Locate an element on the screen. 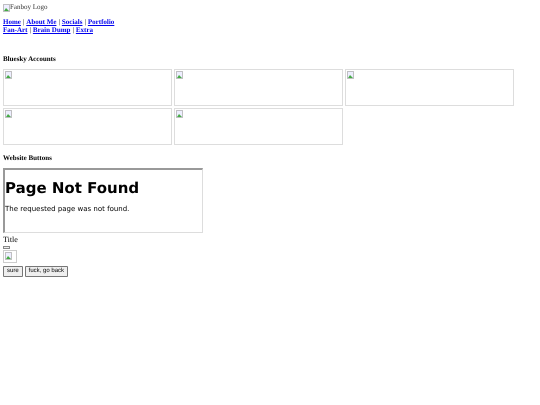 This screenshot has width=540, height=405. empty-button is located at coordinates (6, 247).